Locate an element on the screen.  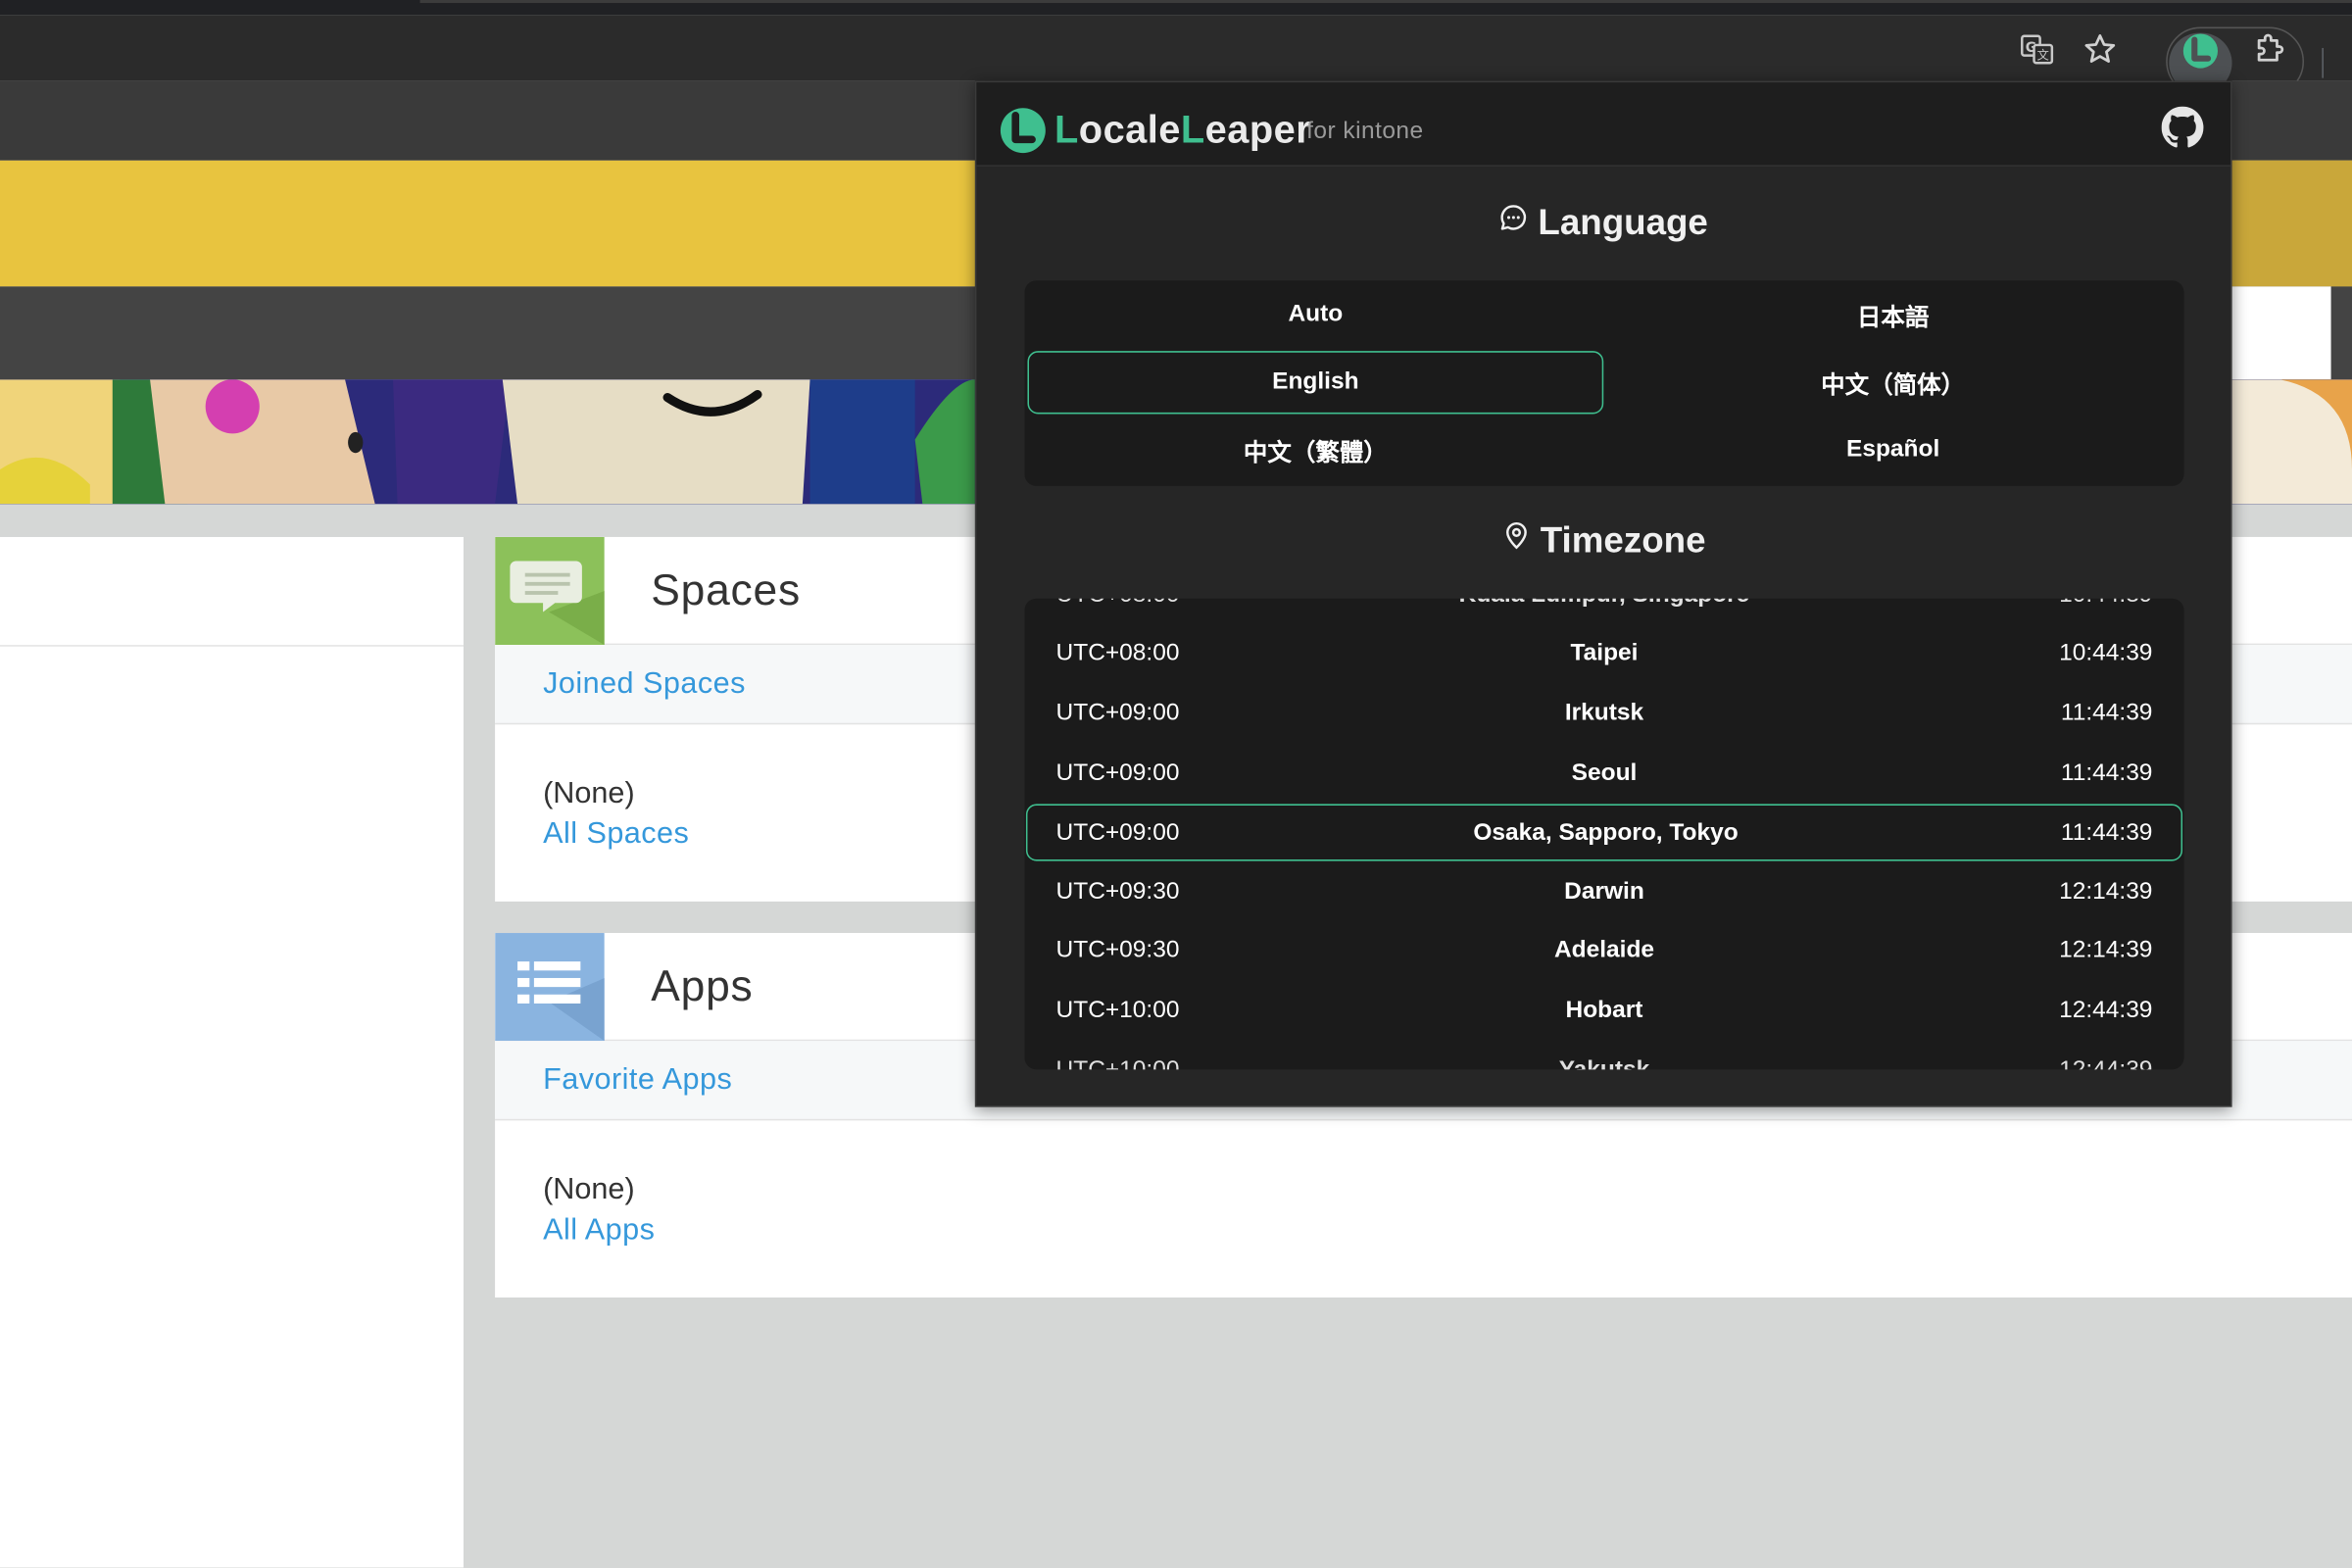
localeleaper-extension-icon is located at coordinates (2201, 51).